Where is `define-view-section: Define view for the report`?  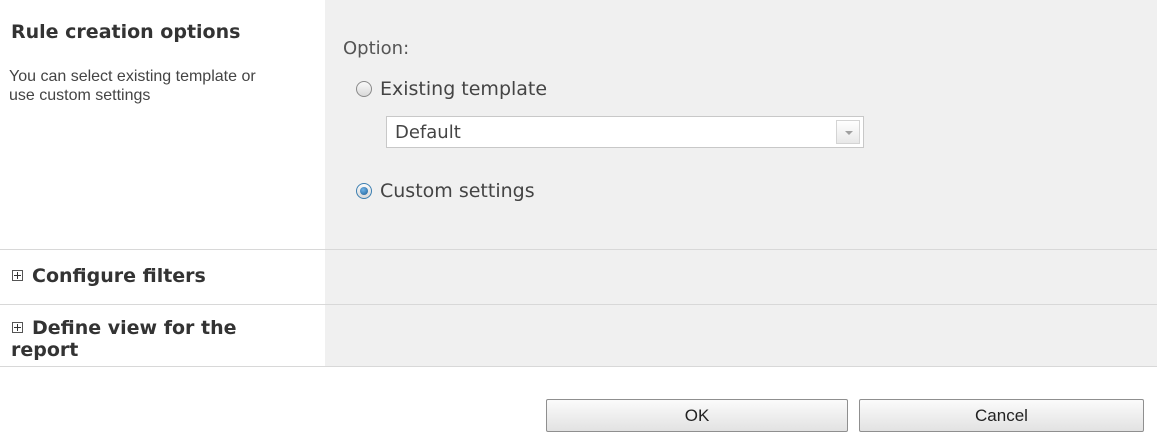 define-view-section: Define view for the report is located at coordinates (578, 336).